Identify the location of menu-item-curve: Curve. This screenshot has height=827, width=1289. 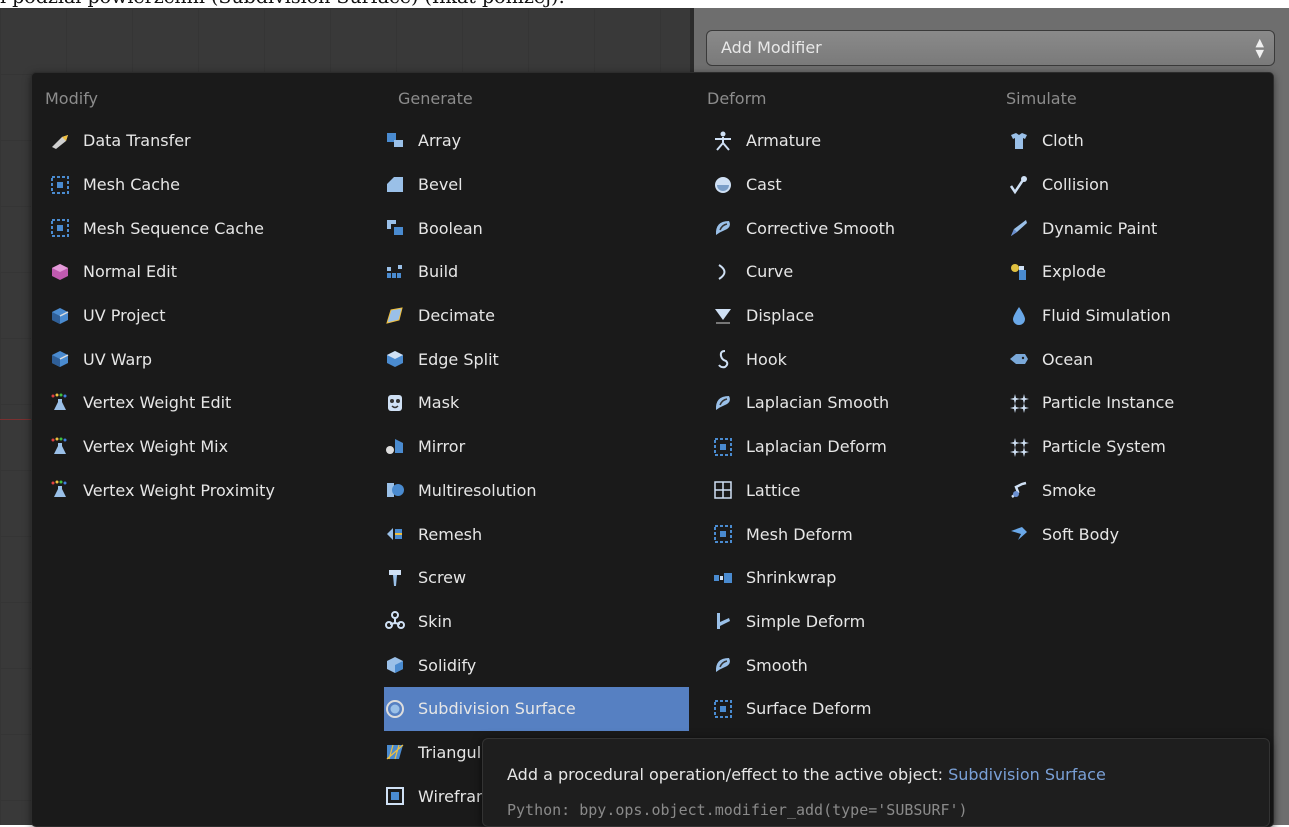
(857, 272).